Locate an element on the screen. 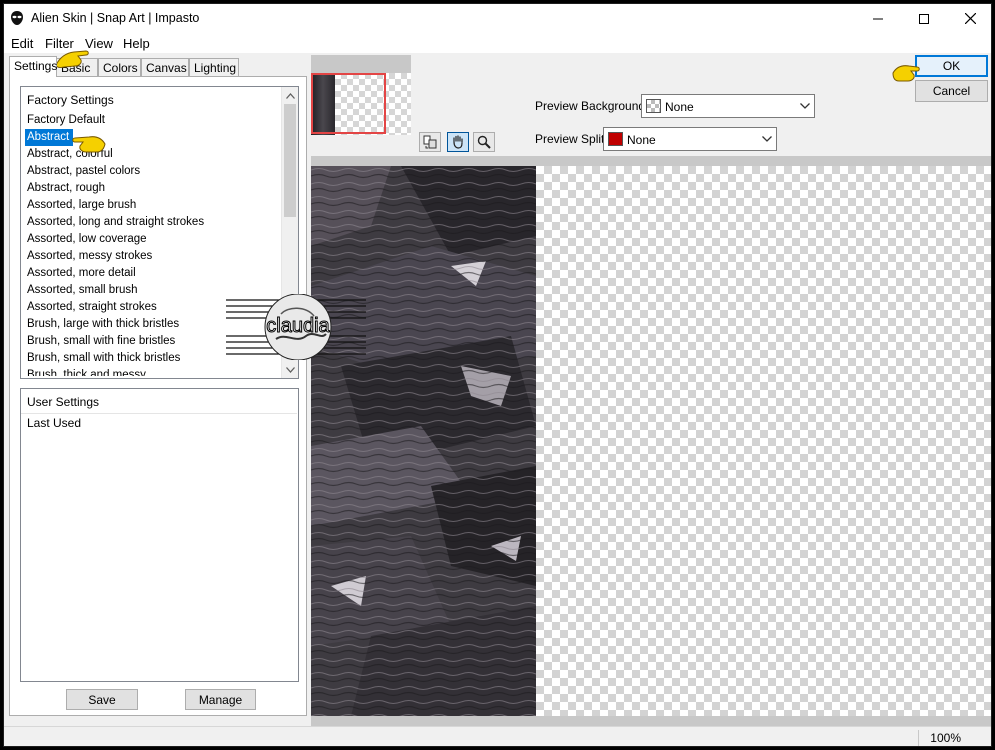  watermark-text: claudia is located at coordinates (298, 326).